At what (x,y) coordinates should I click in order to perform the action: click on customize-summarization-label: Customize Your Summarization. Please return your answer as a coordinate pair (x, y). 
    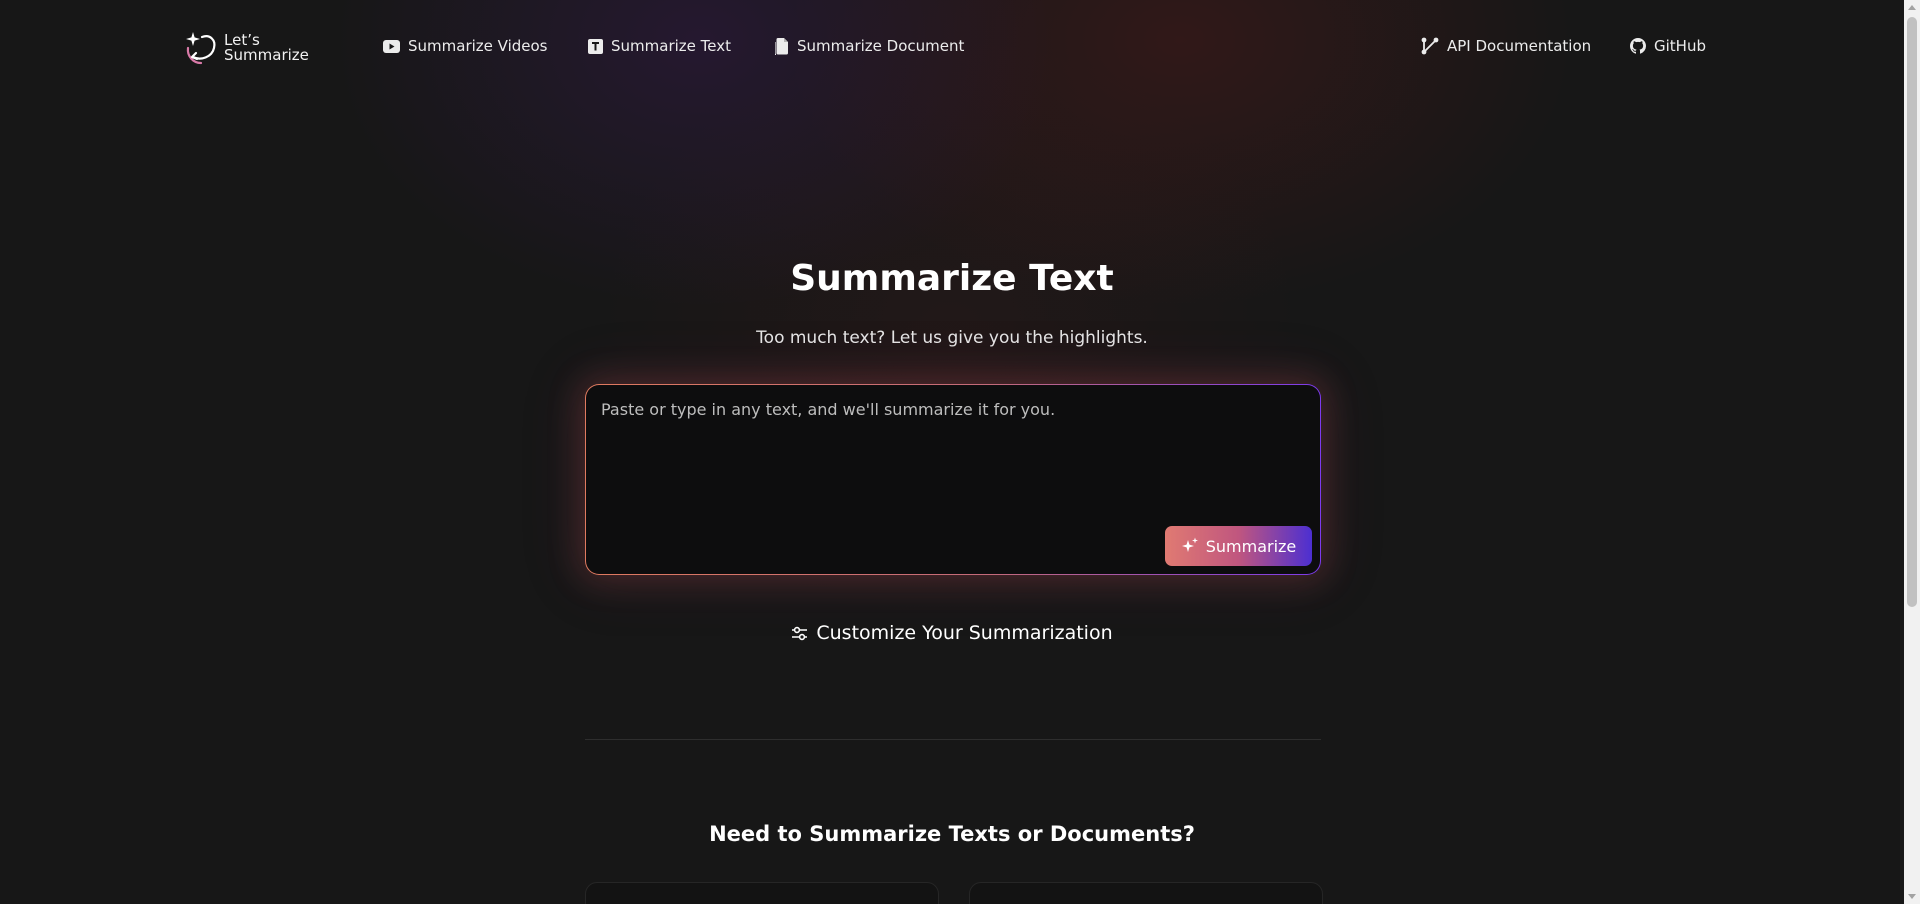
    Looking at the image, I should click on (964, 633).